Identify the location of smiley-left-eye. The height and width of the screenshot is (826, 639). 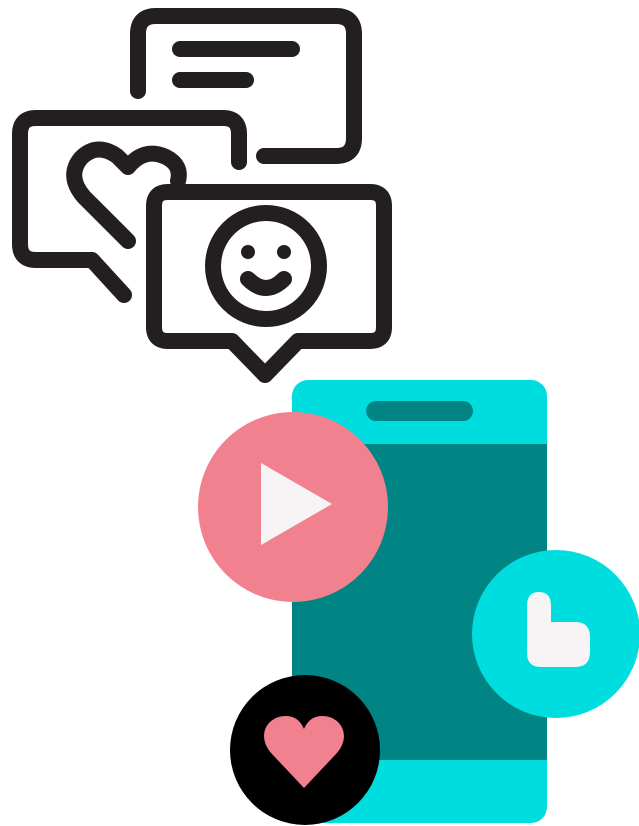
(248, 252).